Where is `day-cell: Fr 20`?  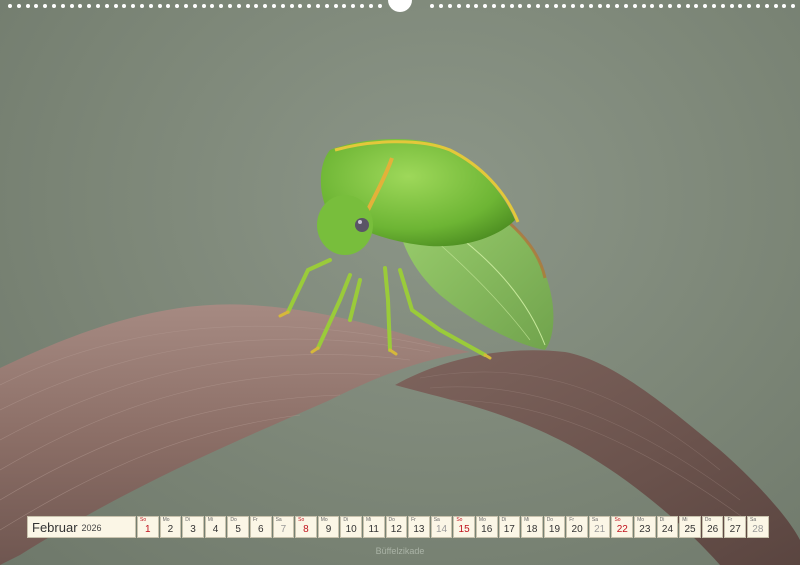
day-cell: Fr 20 is located at coordinates (577, 527).